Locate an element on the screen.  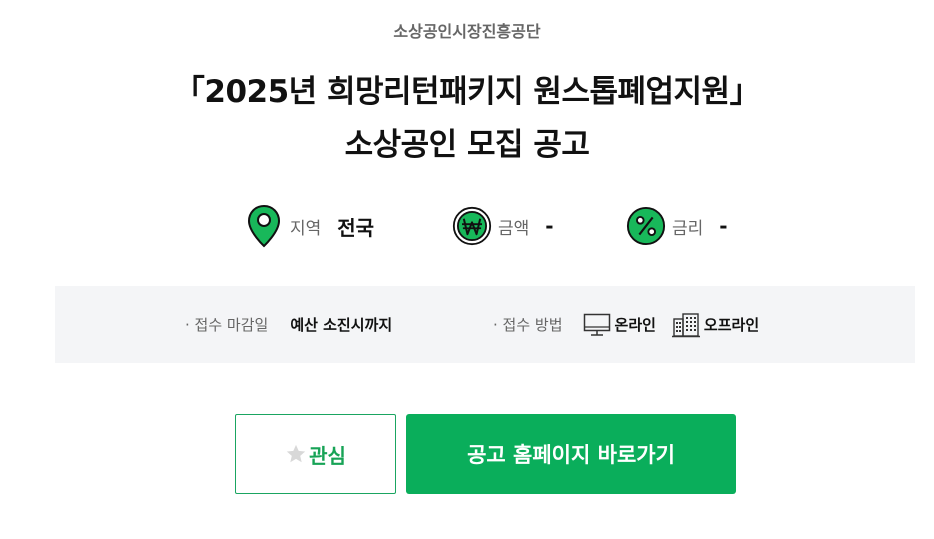
deadline-value: 예산 소진시까지 is located at coordinates (341, 325).